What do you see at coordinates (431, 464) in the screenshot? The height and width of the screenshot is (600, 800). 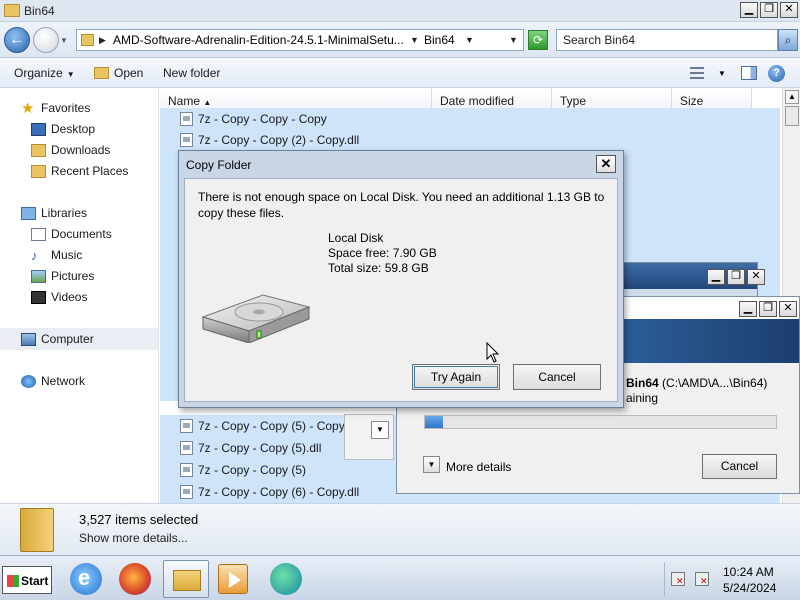 I see `more-details-toggle: ▼` at bounding box center [431, 464].